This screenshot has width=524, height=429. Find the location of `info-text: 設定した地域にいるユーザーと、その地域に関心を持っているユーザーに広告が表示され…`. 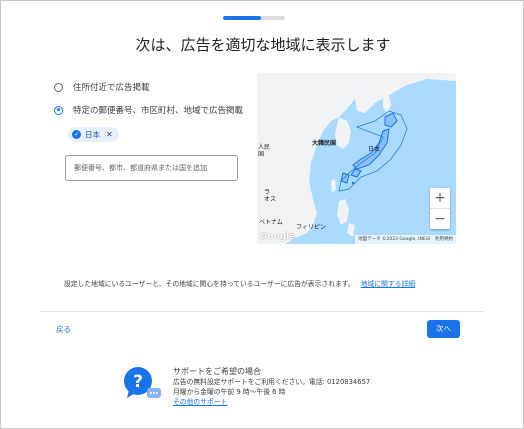

info-text: 設定した地域にいるユーザーと、その地域に関心を持っているユーザーに広告が表示され… is located at coordinates (239, 283).